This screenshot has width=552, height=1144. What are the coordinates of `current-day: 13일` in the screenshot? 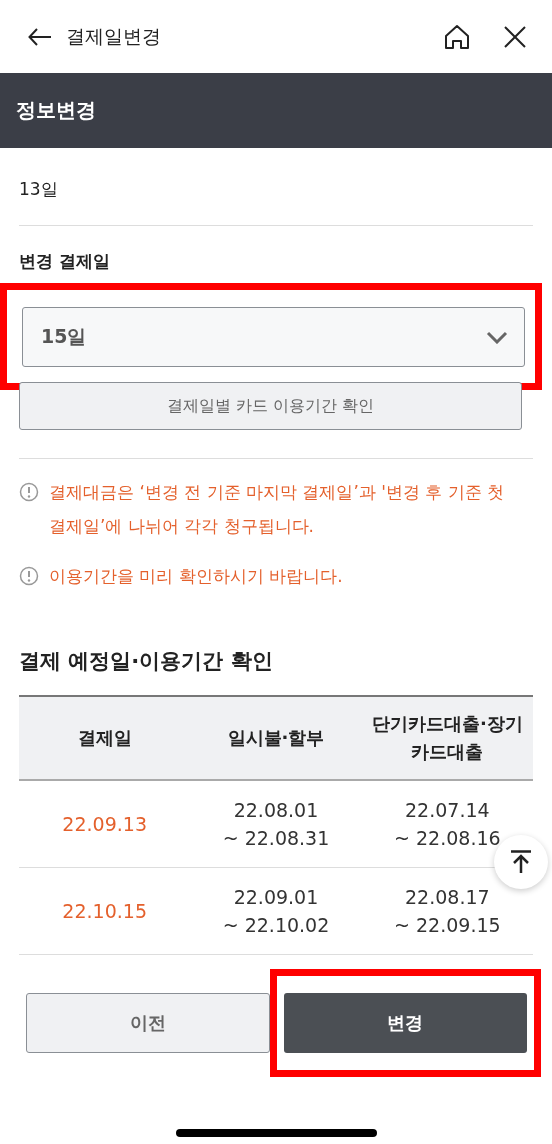 It's located at (276, 186).